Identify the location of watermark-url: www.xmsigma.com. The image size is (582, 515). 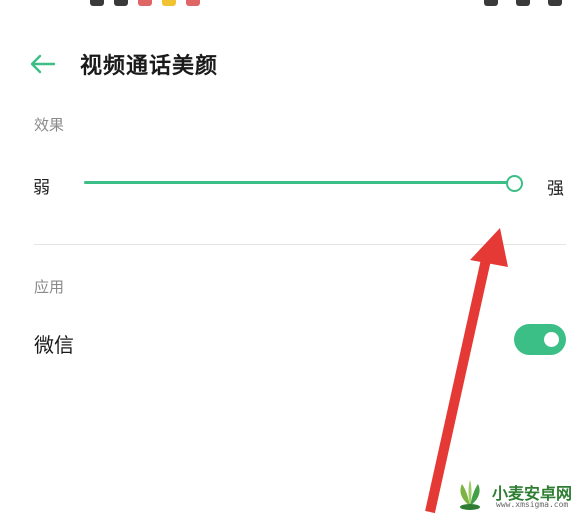
(532, 504).